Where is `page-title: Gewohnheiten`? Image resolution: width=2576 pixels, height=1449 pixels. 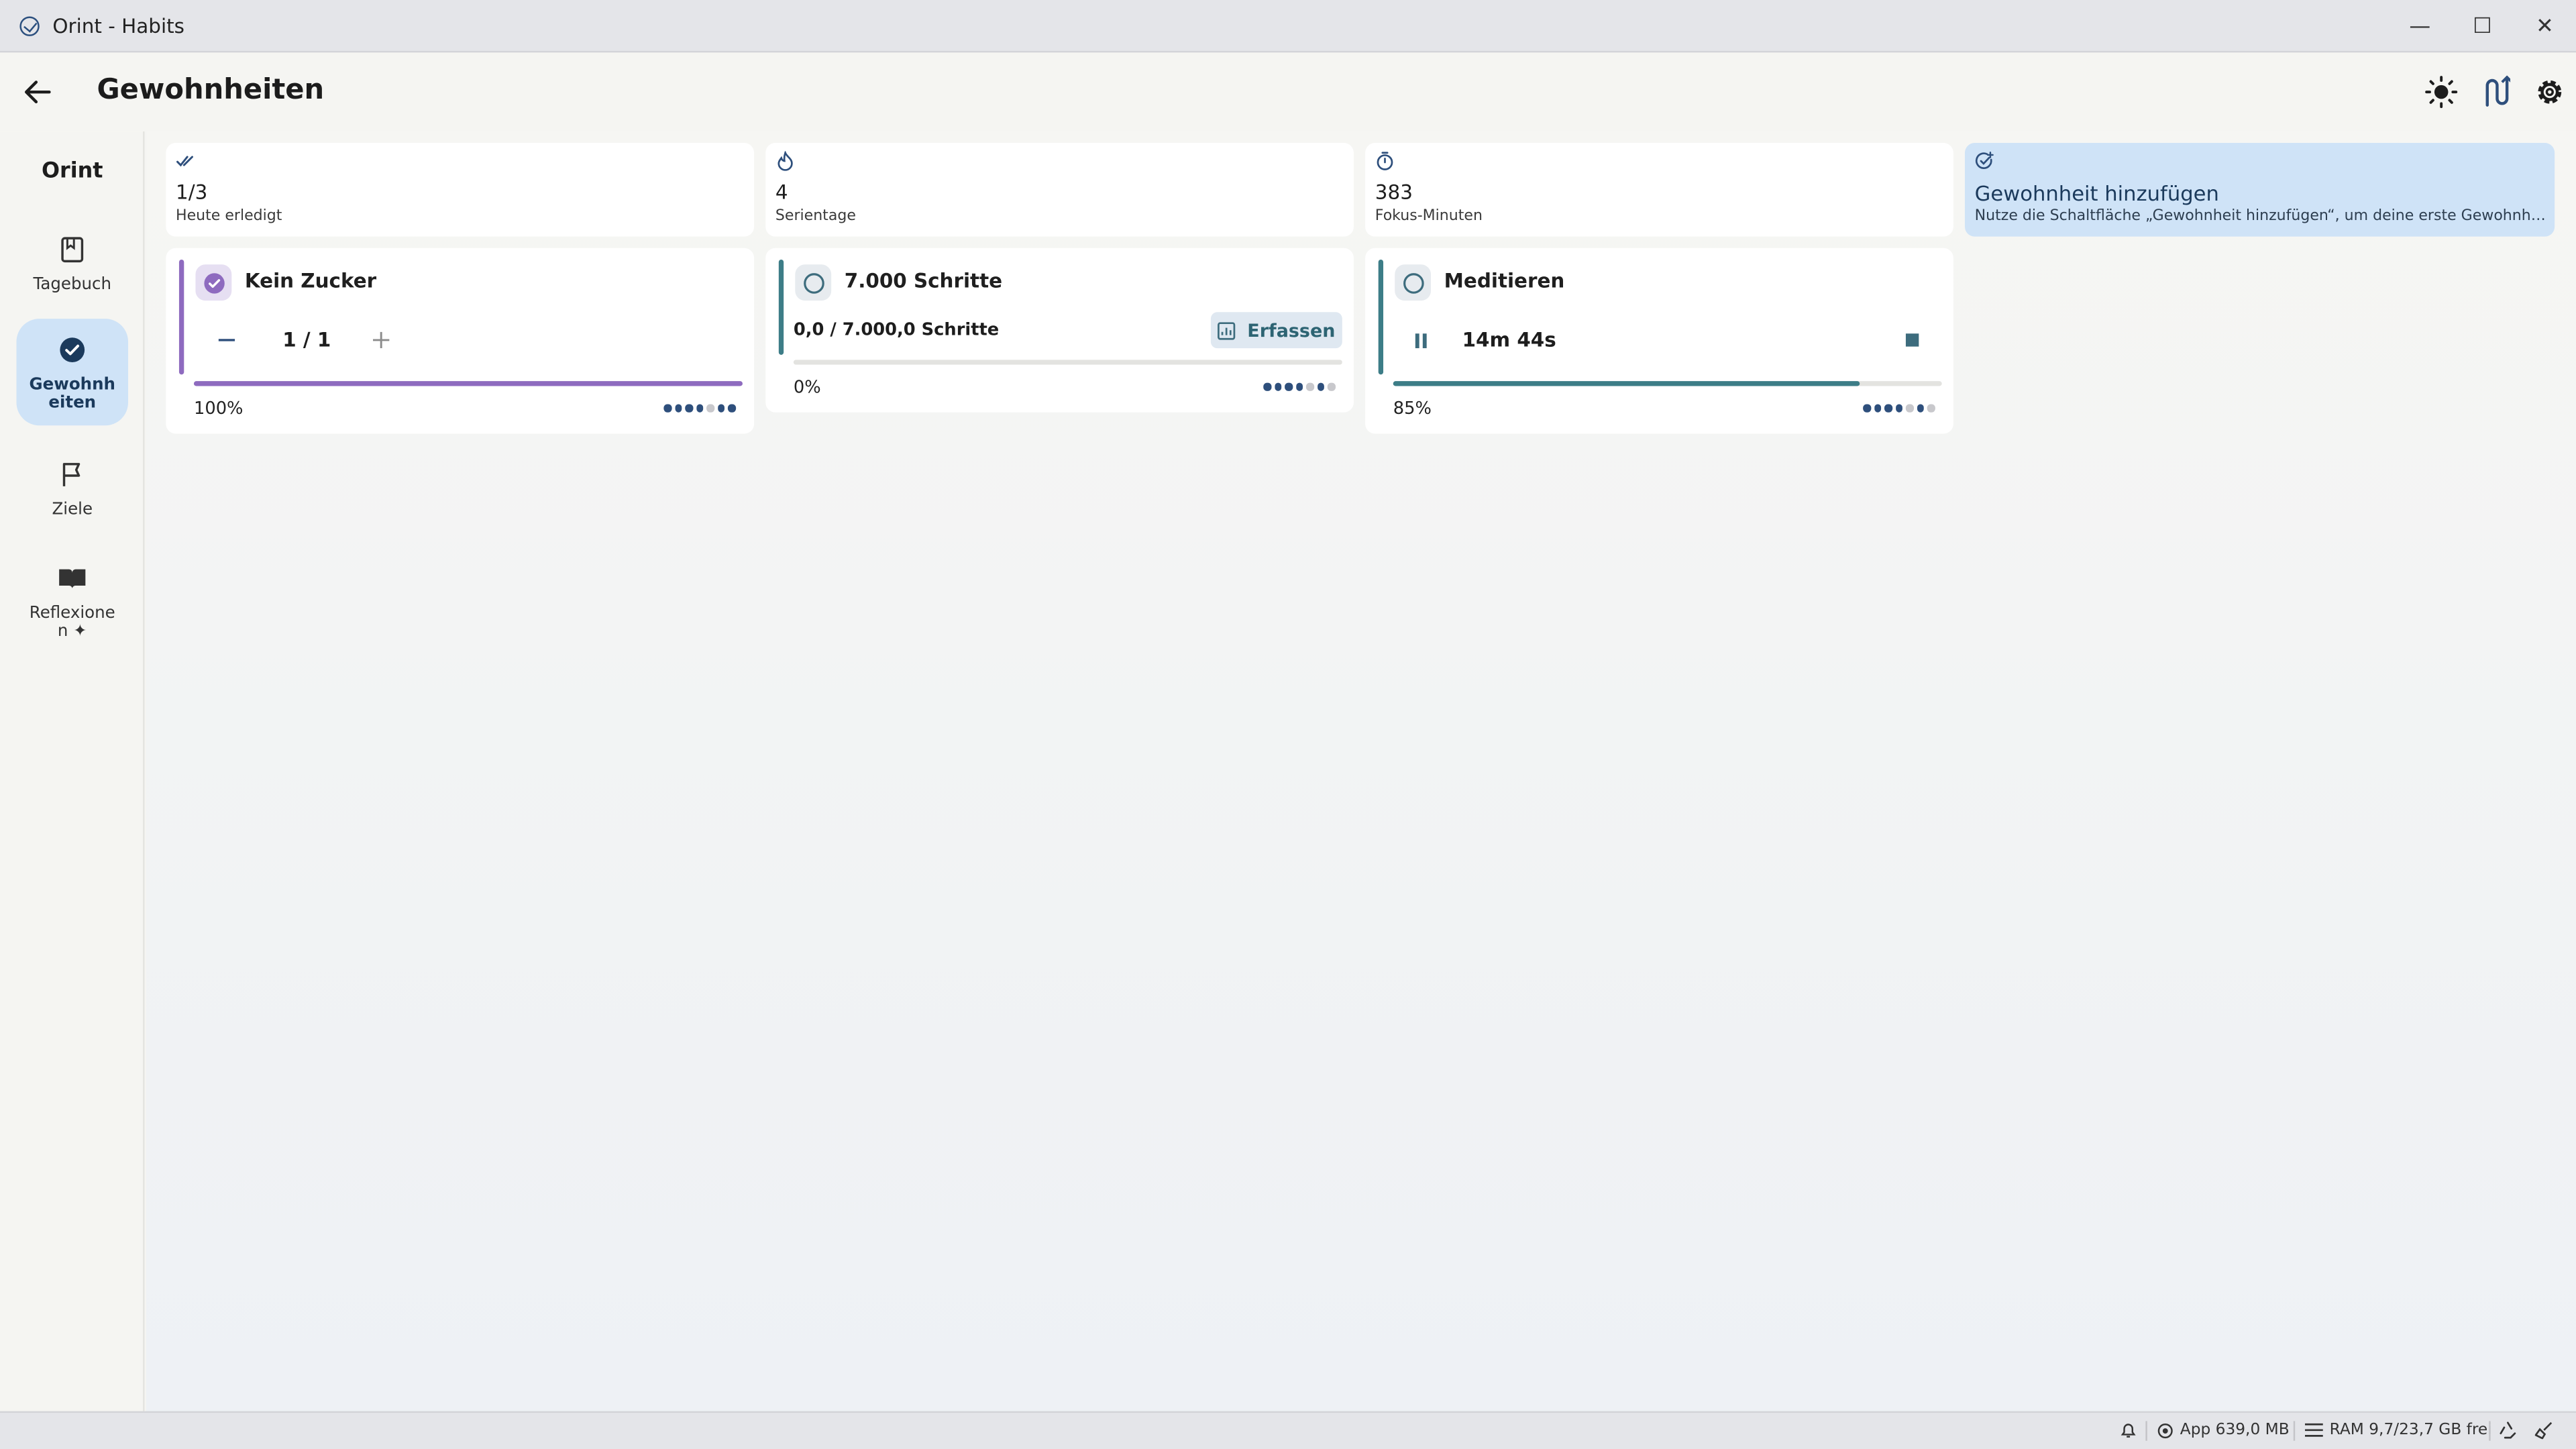 page-title: Gewohnheiten is located at coordinates (211, 90).